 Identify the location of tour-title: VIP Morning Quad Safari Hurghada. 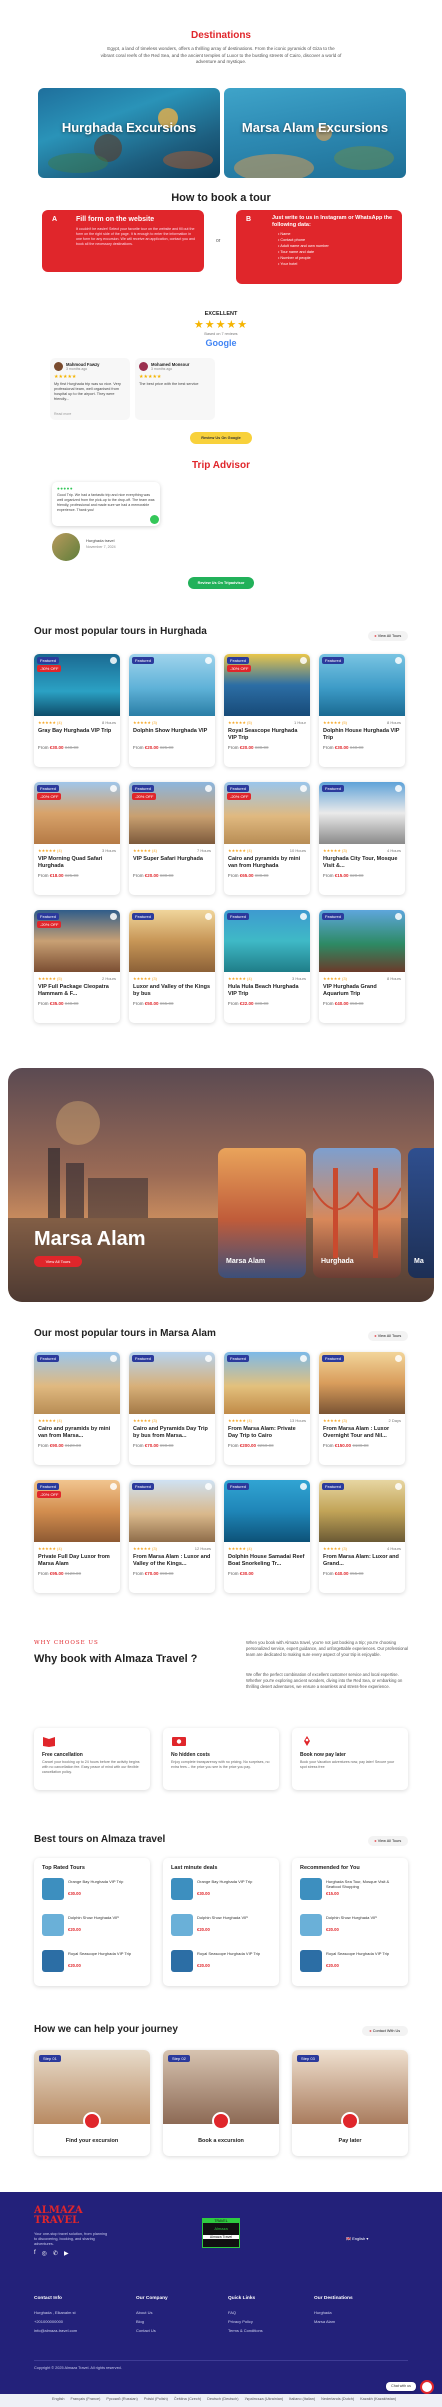
(77, 863).